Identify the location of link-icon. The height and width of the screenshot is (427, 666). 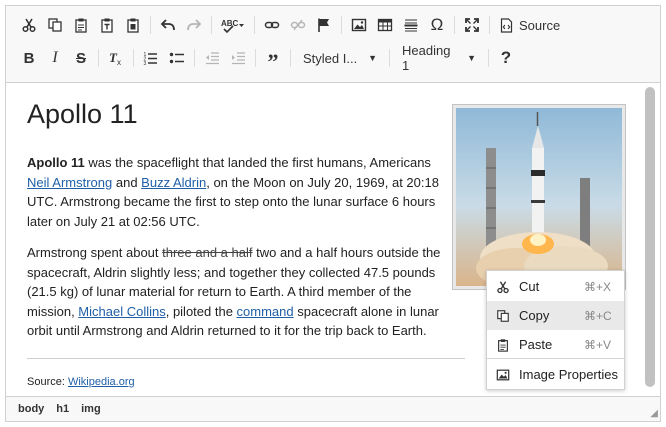
(272, 25).